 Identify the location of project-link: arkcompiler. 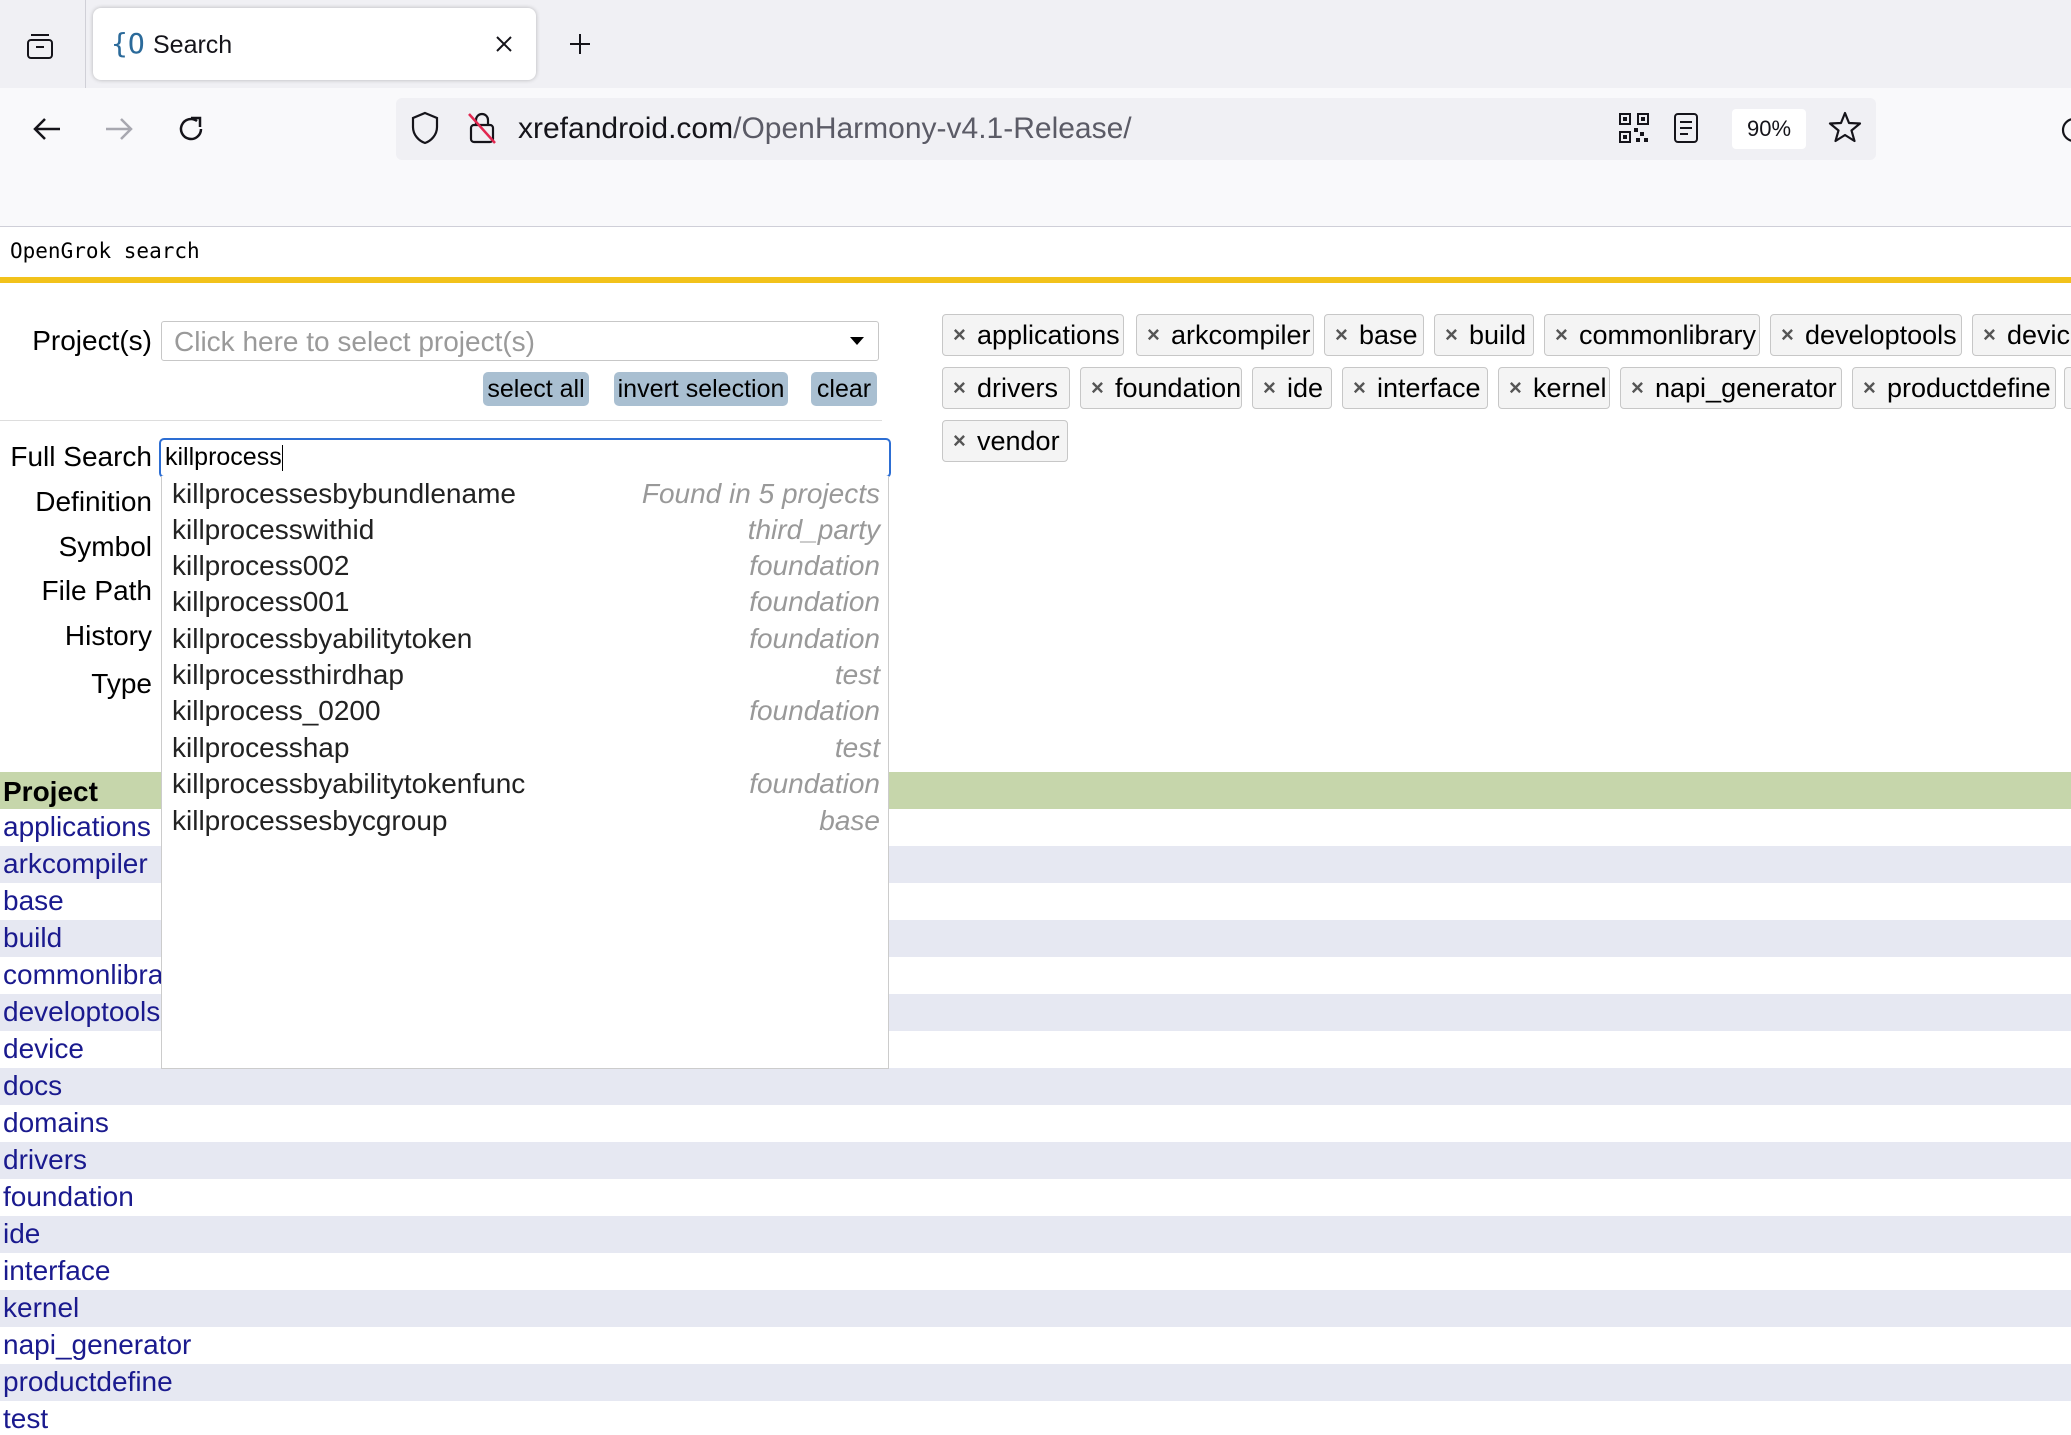
(75, 864).